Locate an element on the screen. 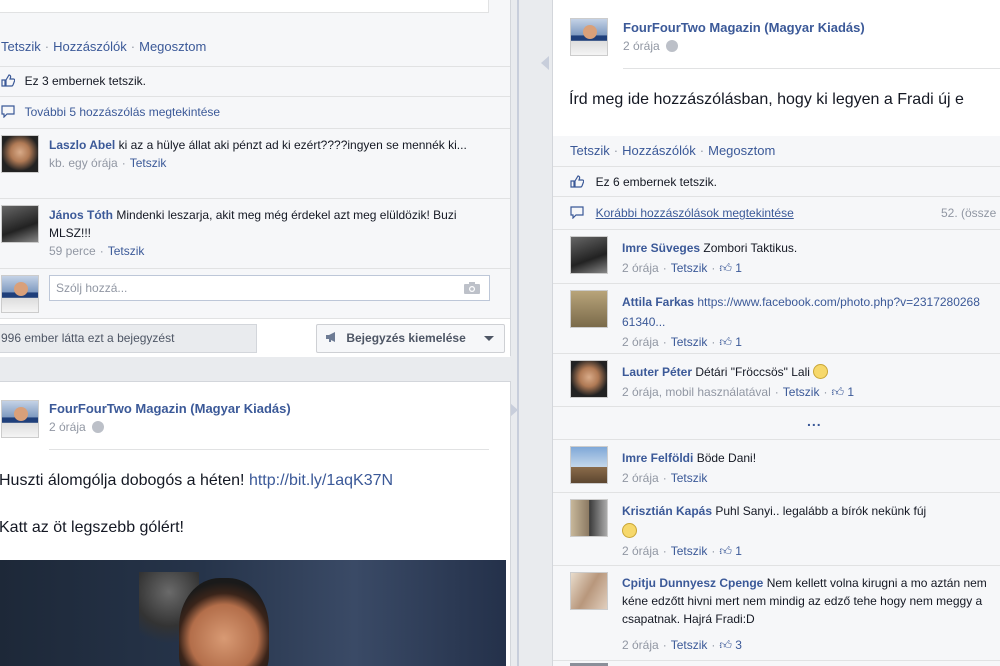 The width and height of the screenshot is (1000, 666). commenter-name: Imre Felföldi is located at coordinates (657, 458).